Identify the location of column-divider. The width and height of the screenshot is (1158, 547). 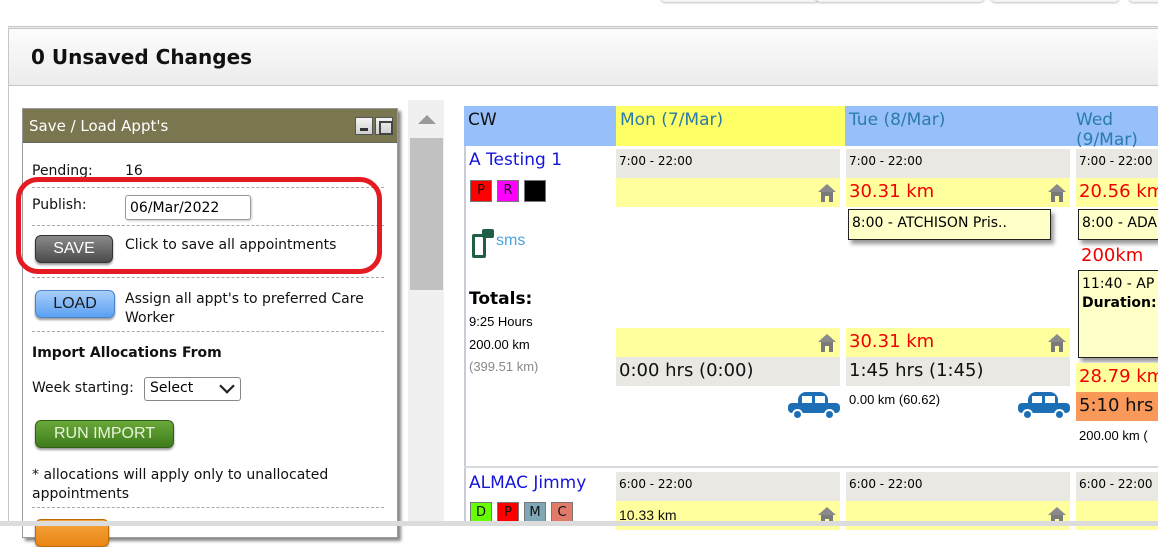
(465, 336).